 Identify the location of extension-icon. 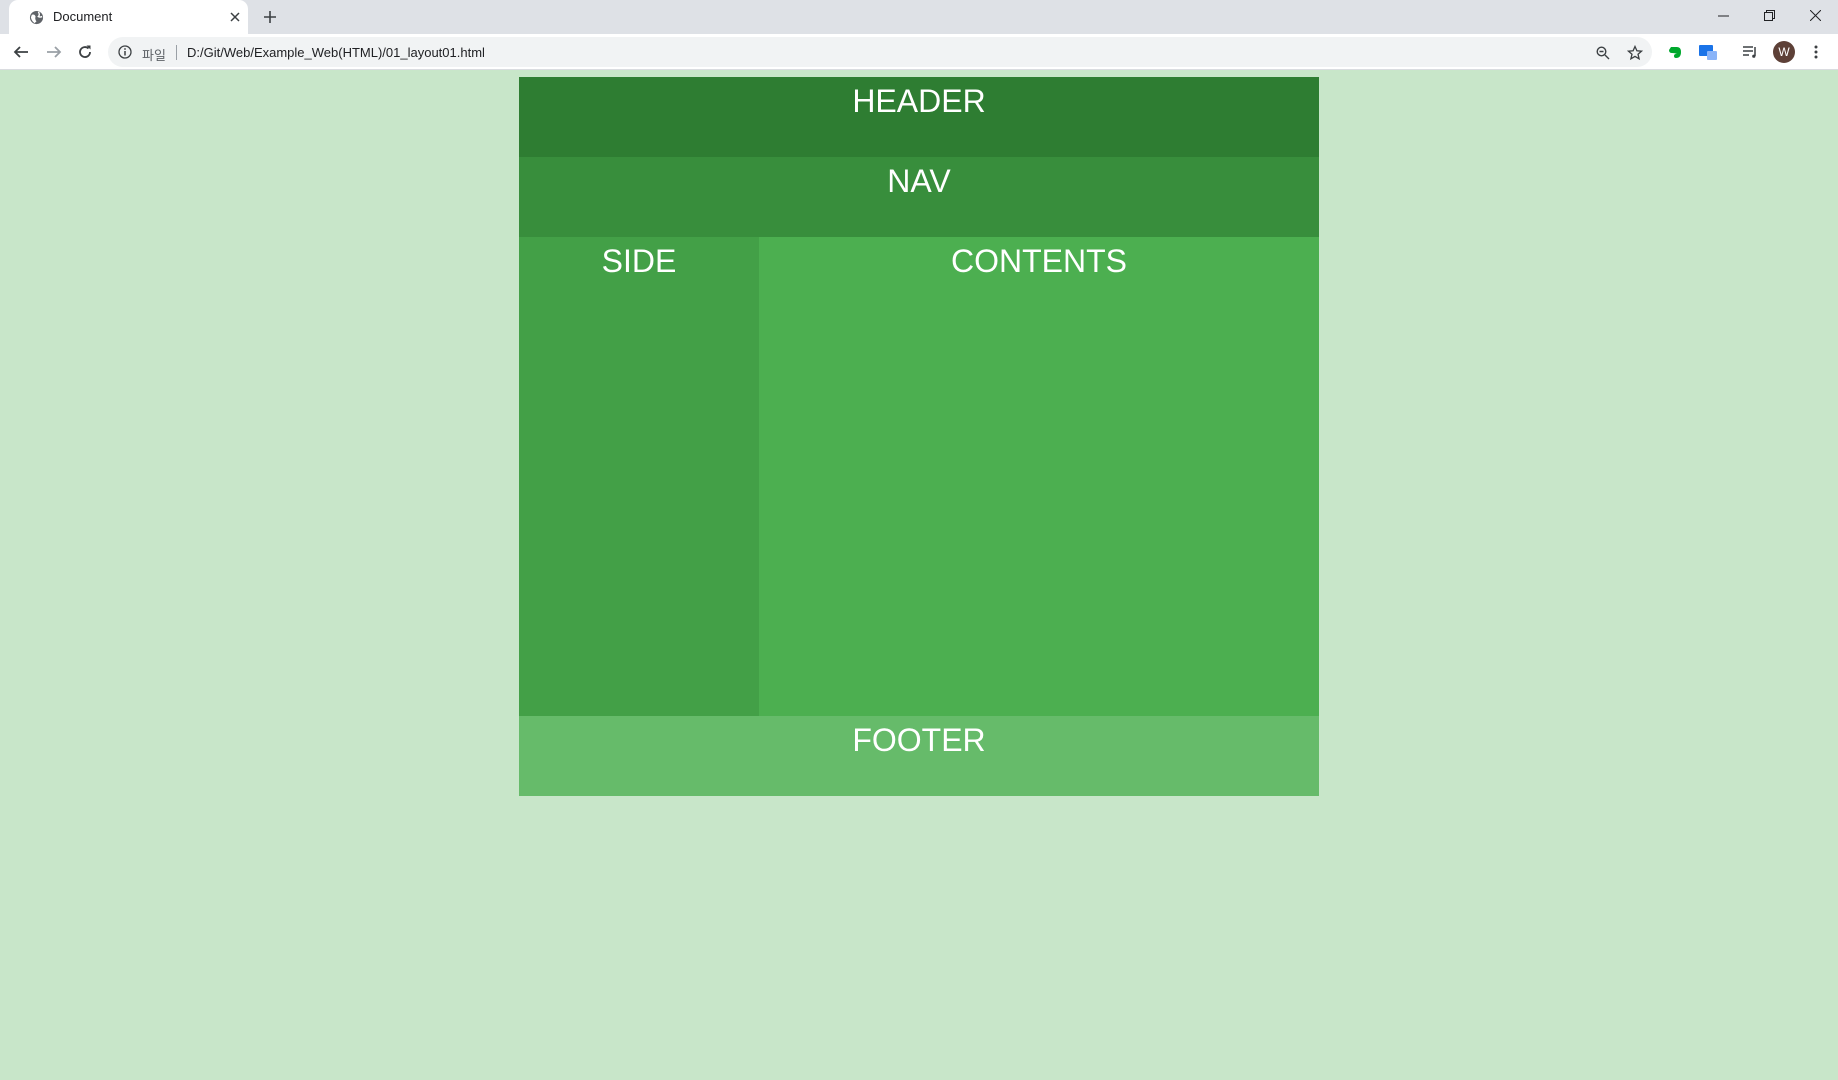
(1708, 52).